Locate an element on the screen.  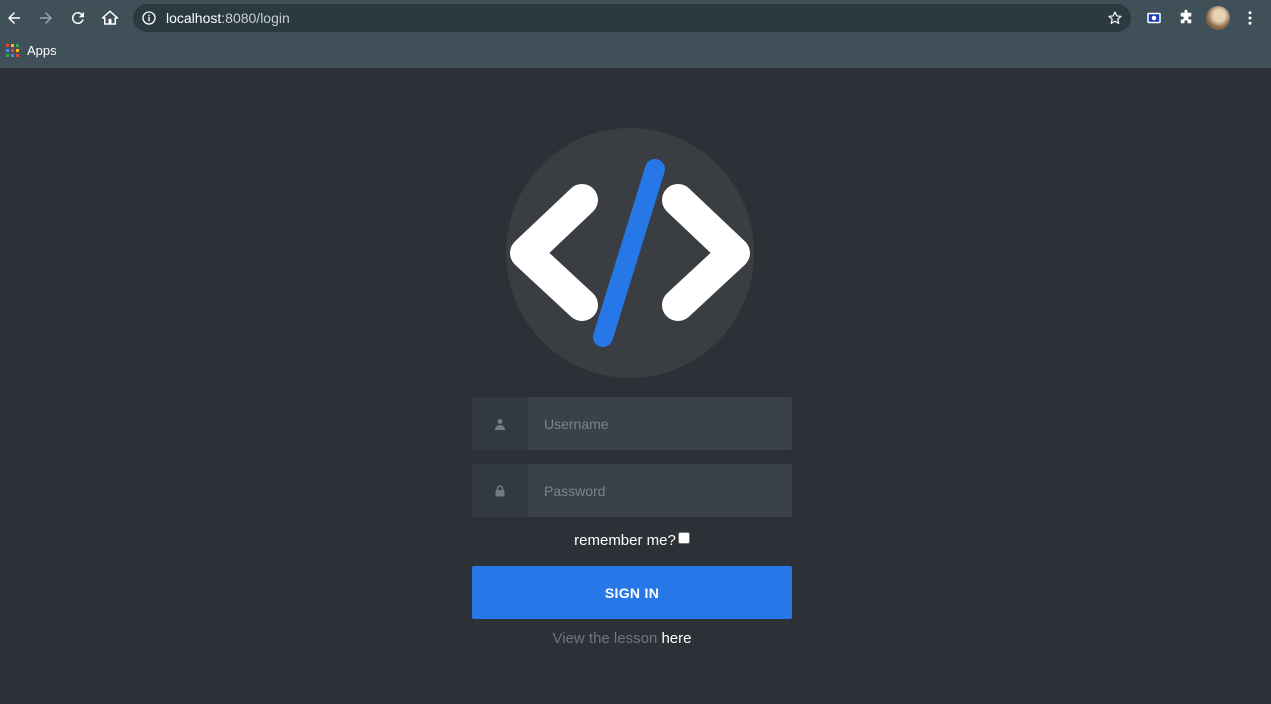
browser-menu-button is located at coordinates (1250, 18).